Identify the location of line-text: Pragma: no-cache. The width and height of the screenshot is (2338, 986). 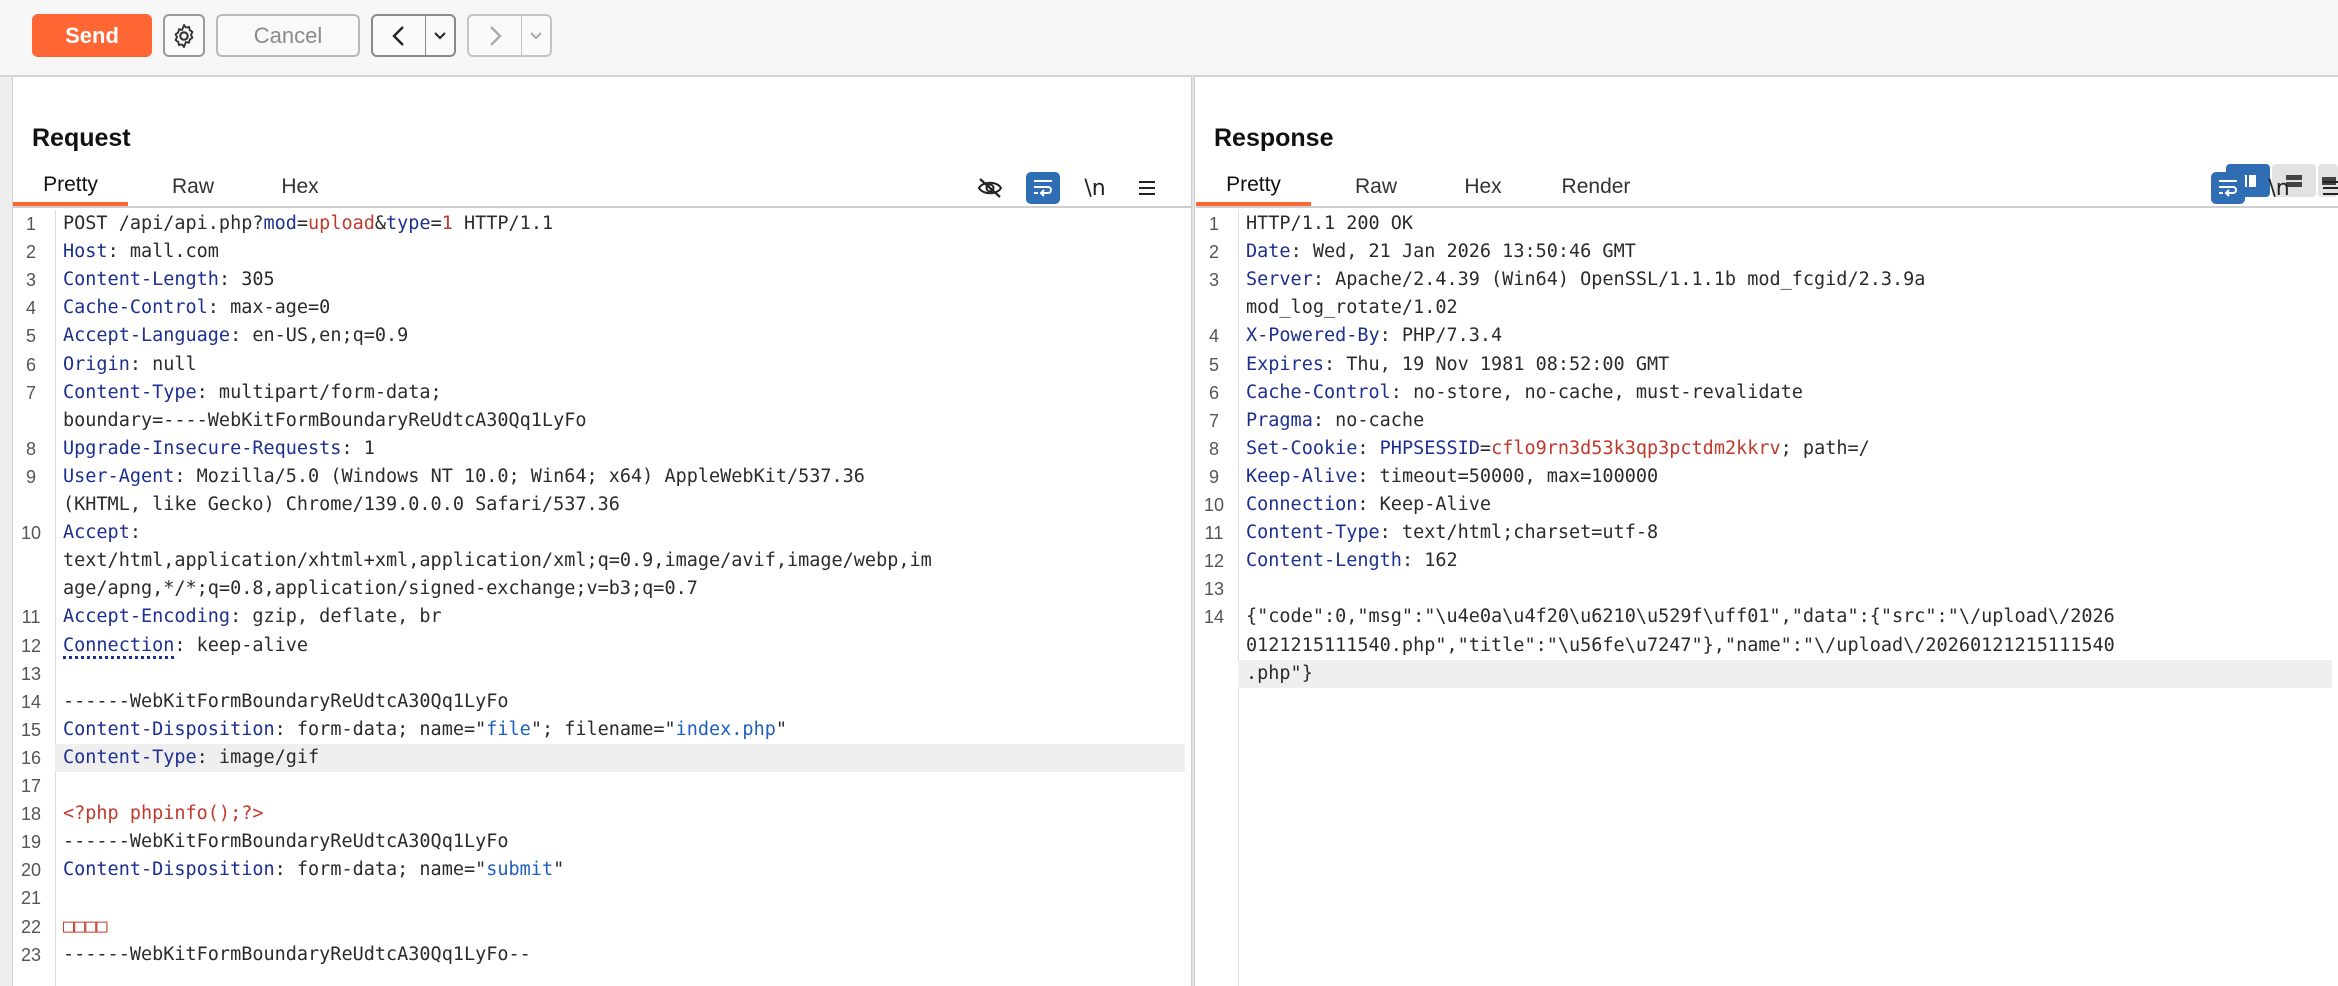
(1335, 420).